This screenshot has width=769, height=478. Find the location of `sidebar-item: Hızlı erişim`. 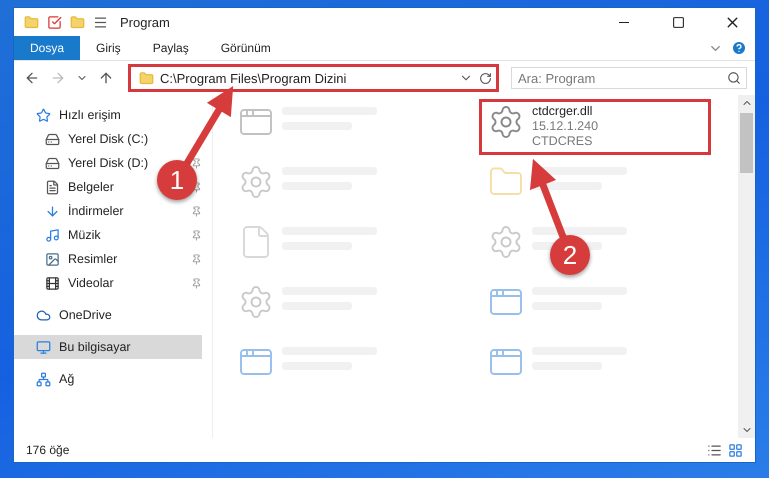

sidebar-item: Hızlı erişim is located at coordinates (72, 115).